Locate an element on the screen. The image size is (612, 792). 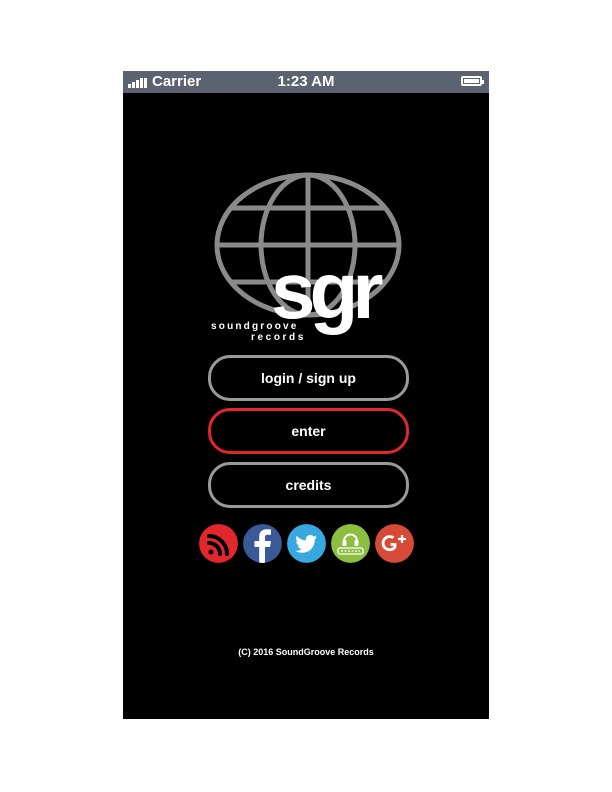
rss-icon is located at coordinates (218, 543).